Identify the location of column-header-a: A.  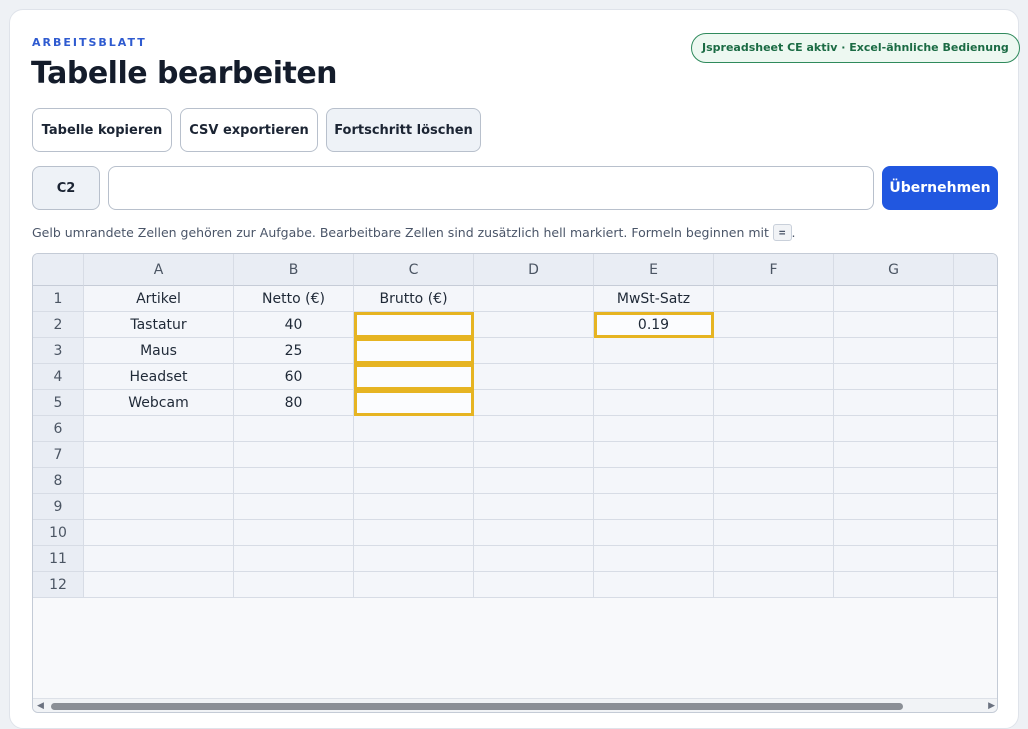
(159, 270).